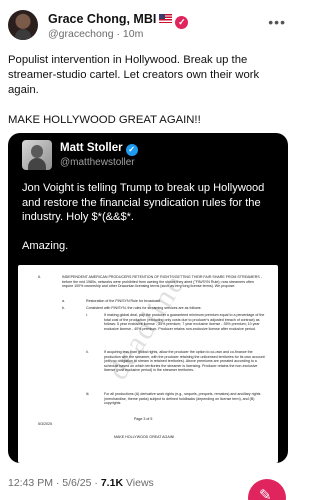 Image resolution: width=320 pixels, height=500 pixels. I want to click on item-label: iii., so click(88, 394).